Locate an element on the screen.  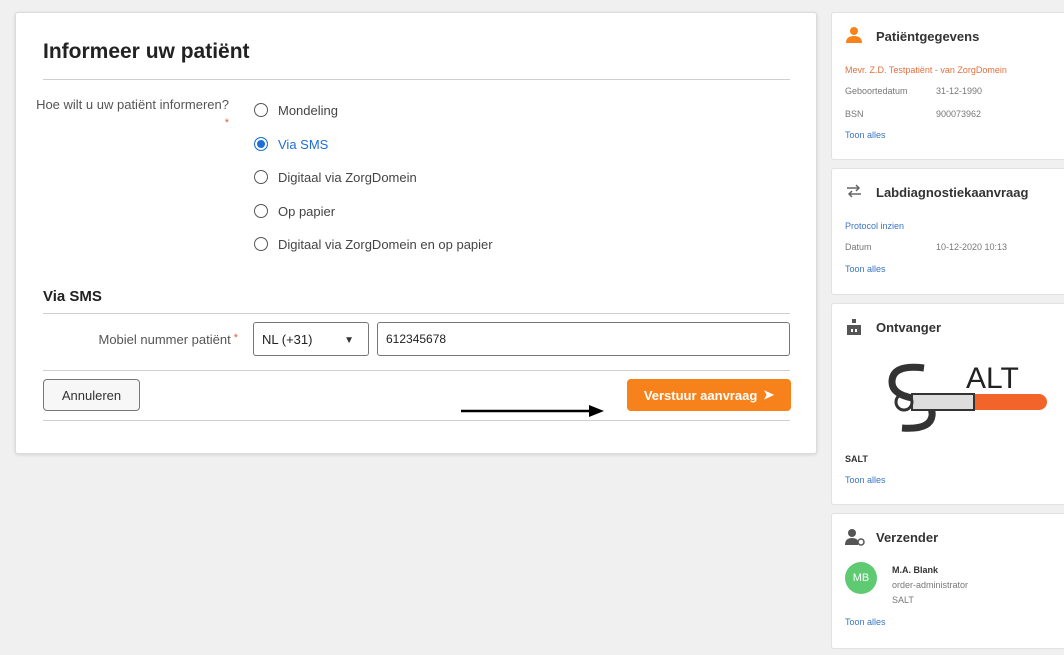
radio-digitaal: Digitaal via ZorgDomein is located at coordinates (335, 177).